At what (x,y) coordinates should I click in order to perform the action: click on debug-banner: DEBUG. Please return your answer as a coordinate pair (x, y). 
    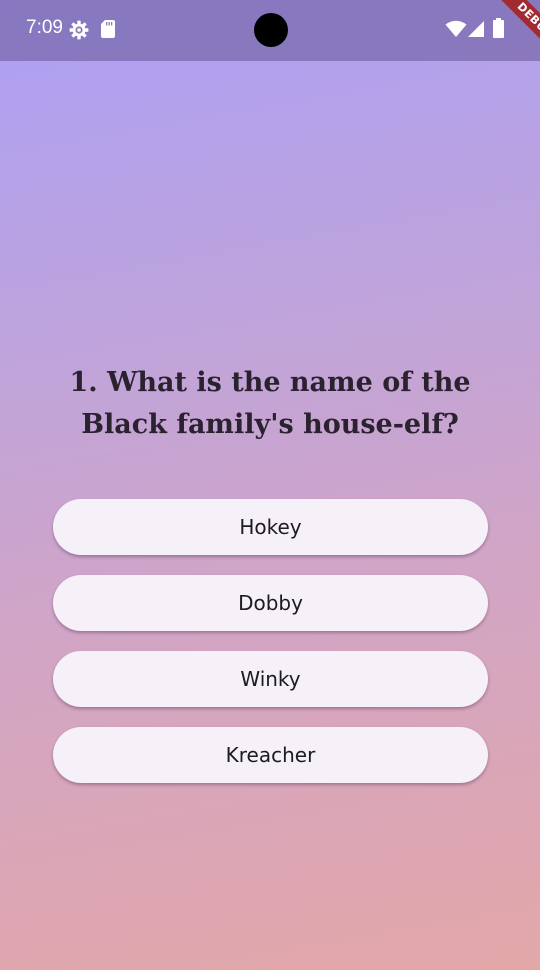
    Looking at the image, I should click on (500, 40).